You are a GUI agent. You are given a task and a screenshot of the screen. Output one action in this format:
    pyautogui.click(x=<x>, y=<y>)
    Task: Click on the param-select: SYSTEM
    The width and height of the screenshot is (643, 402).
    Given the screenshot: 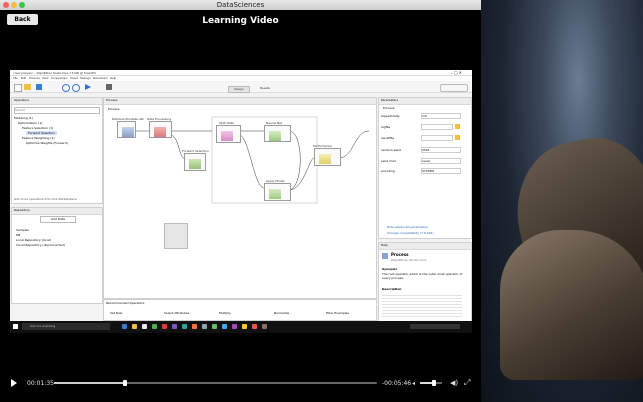 What is the action you would take?
    pyautogui.click(x=441, y=171)
    